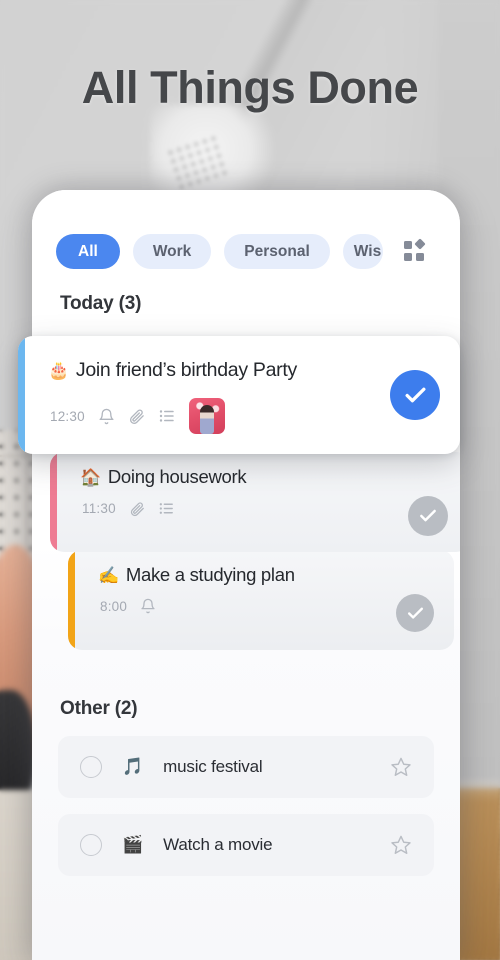  Describe the element at coordinates (206, 416) in the screenshot. I see `task-attachment-thumbnail` at that location.